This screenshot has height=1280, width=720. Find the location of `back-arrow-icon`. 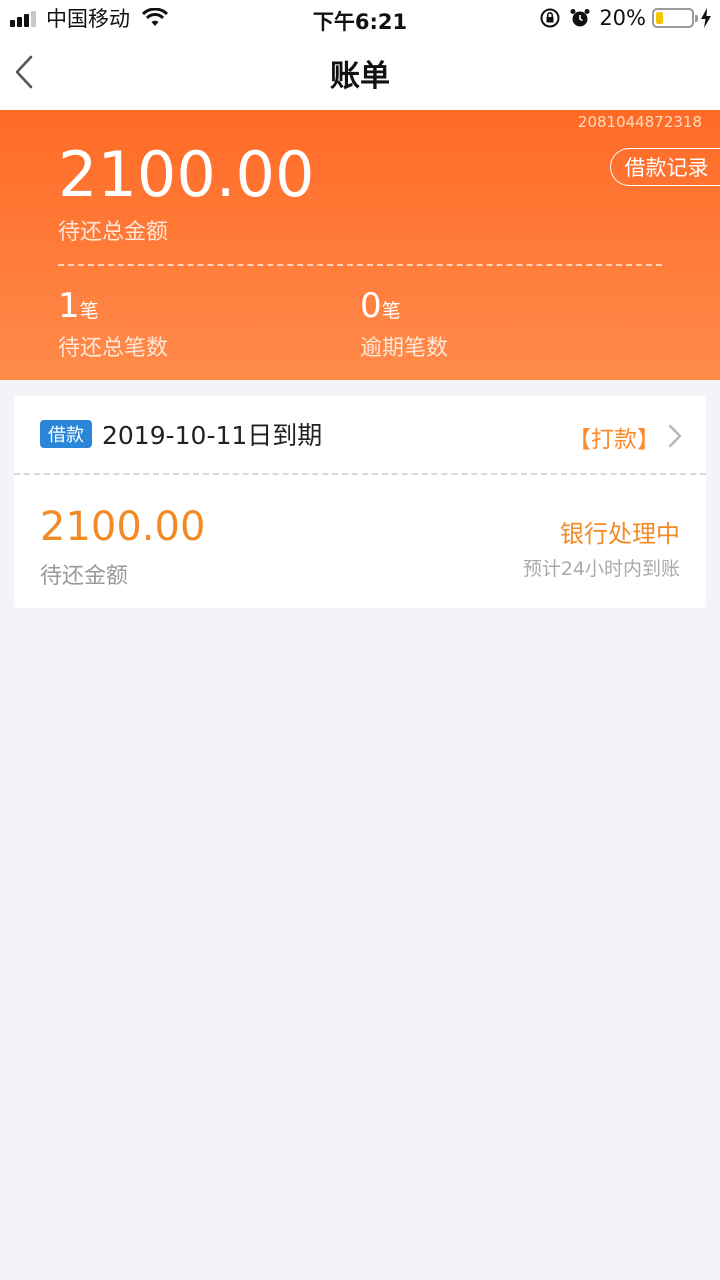

back-arrow-icon is located at coordinates (24, 72).